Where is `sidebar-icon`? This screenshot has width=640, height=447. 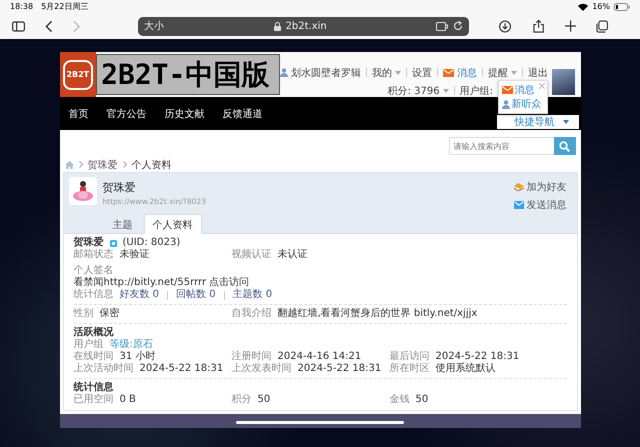
sidebar-icon is located at coordinates (19, 26).